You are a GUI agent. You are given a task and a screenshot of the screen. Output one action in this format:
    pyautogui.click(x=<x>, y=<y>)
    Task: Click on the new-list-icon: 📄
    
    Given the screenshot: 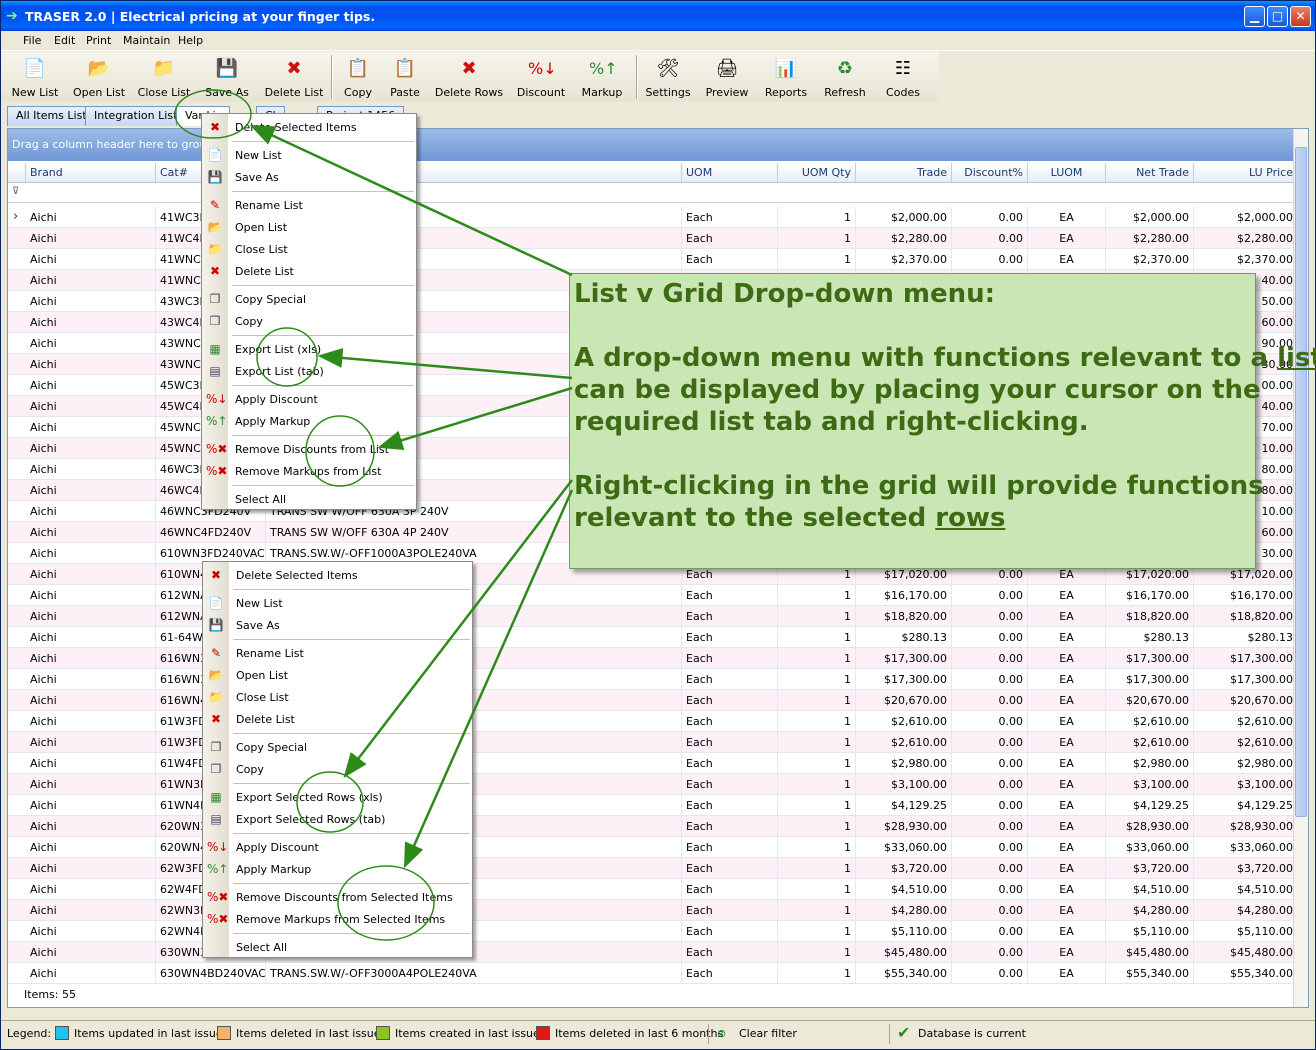 What is the action you would take?
    pyautogui.click(x=216, y=603)
    